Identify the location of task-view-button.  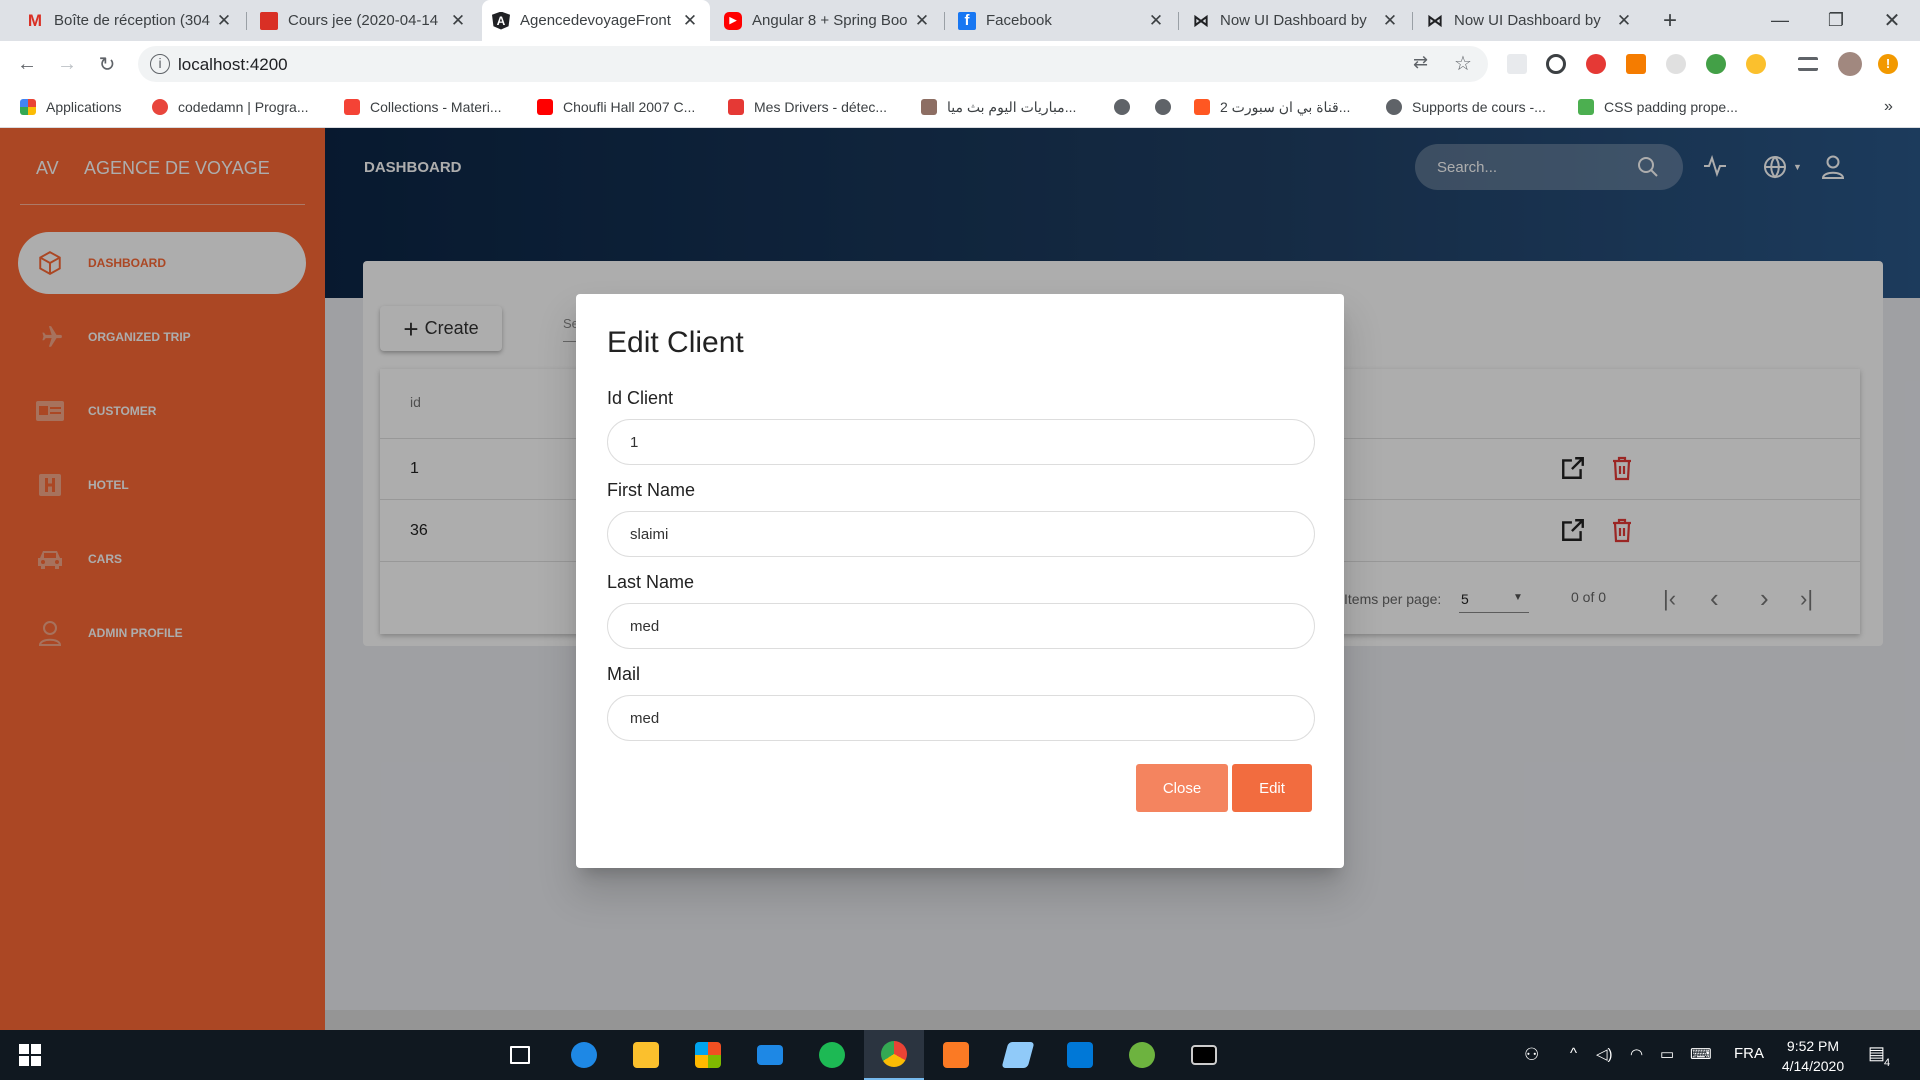
(520, 1055).